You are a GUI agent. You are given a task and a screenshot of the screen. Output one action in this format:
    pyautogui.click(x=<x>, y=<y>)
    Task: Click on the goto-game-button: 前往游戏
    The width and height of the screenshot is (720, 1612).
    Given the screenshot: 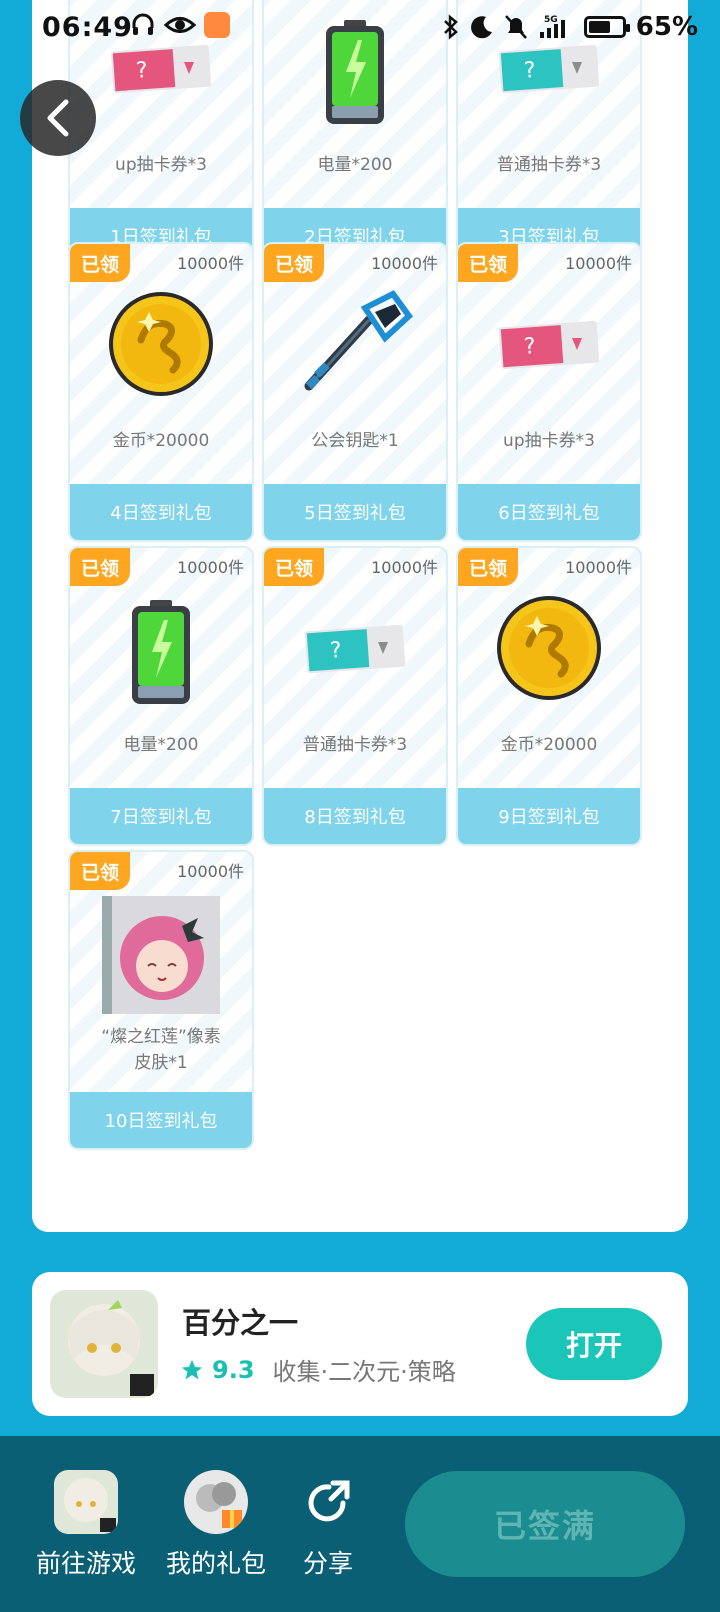 What is the action you would take?
    pyautogui.click(x=86, y=1525)
    